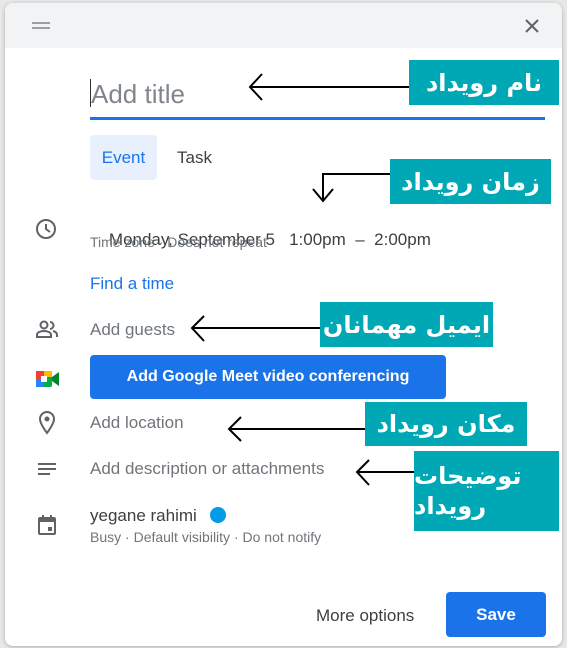 This screenshot has height=648, width=567. What do you see at coordinates (351, 188) in the screenshot?
I see `time-arrow` at bounding box center [351, 188].